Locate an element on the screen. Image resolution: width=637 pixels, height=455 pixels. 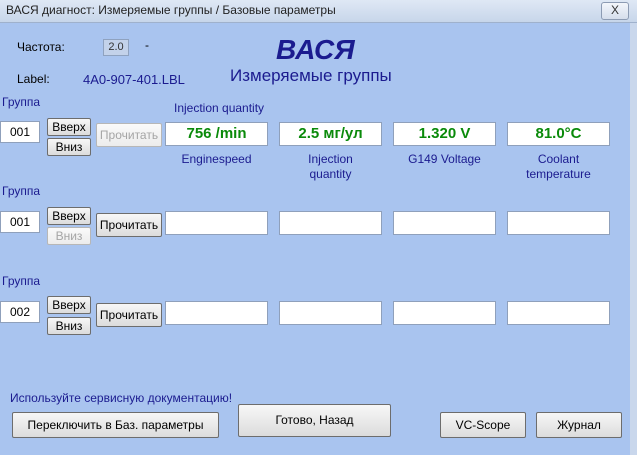
journal-button: Журнал is located at coordinates (579, 425).